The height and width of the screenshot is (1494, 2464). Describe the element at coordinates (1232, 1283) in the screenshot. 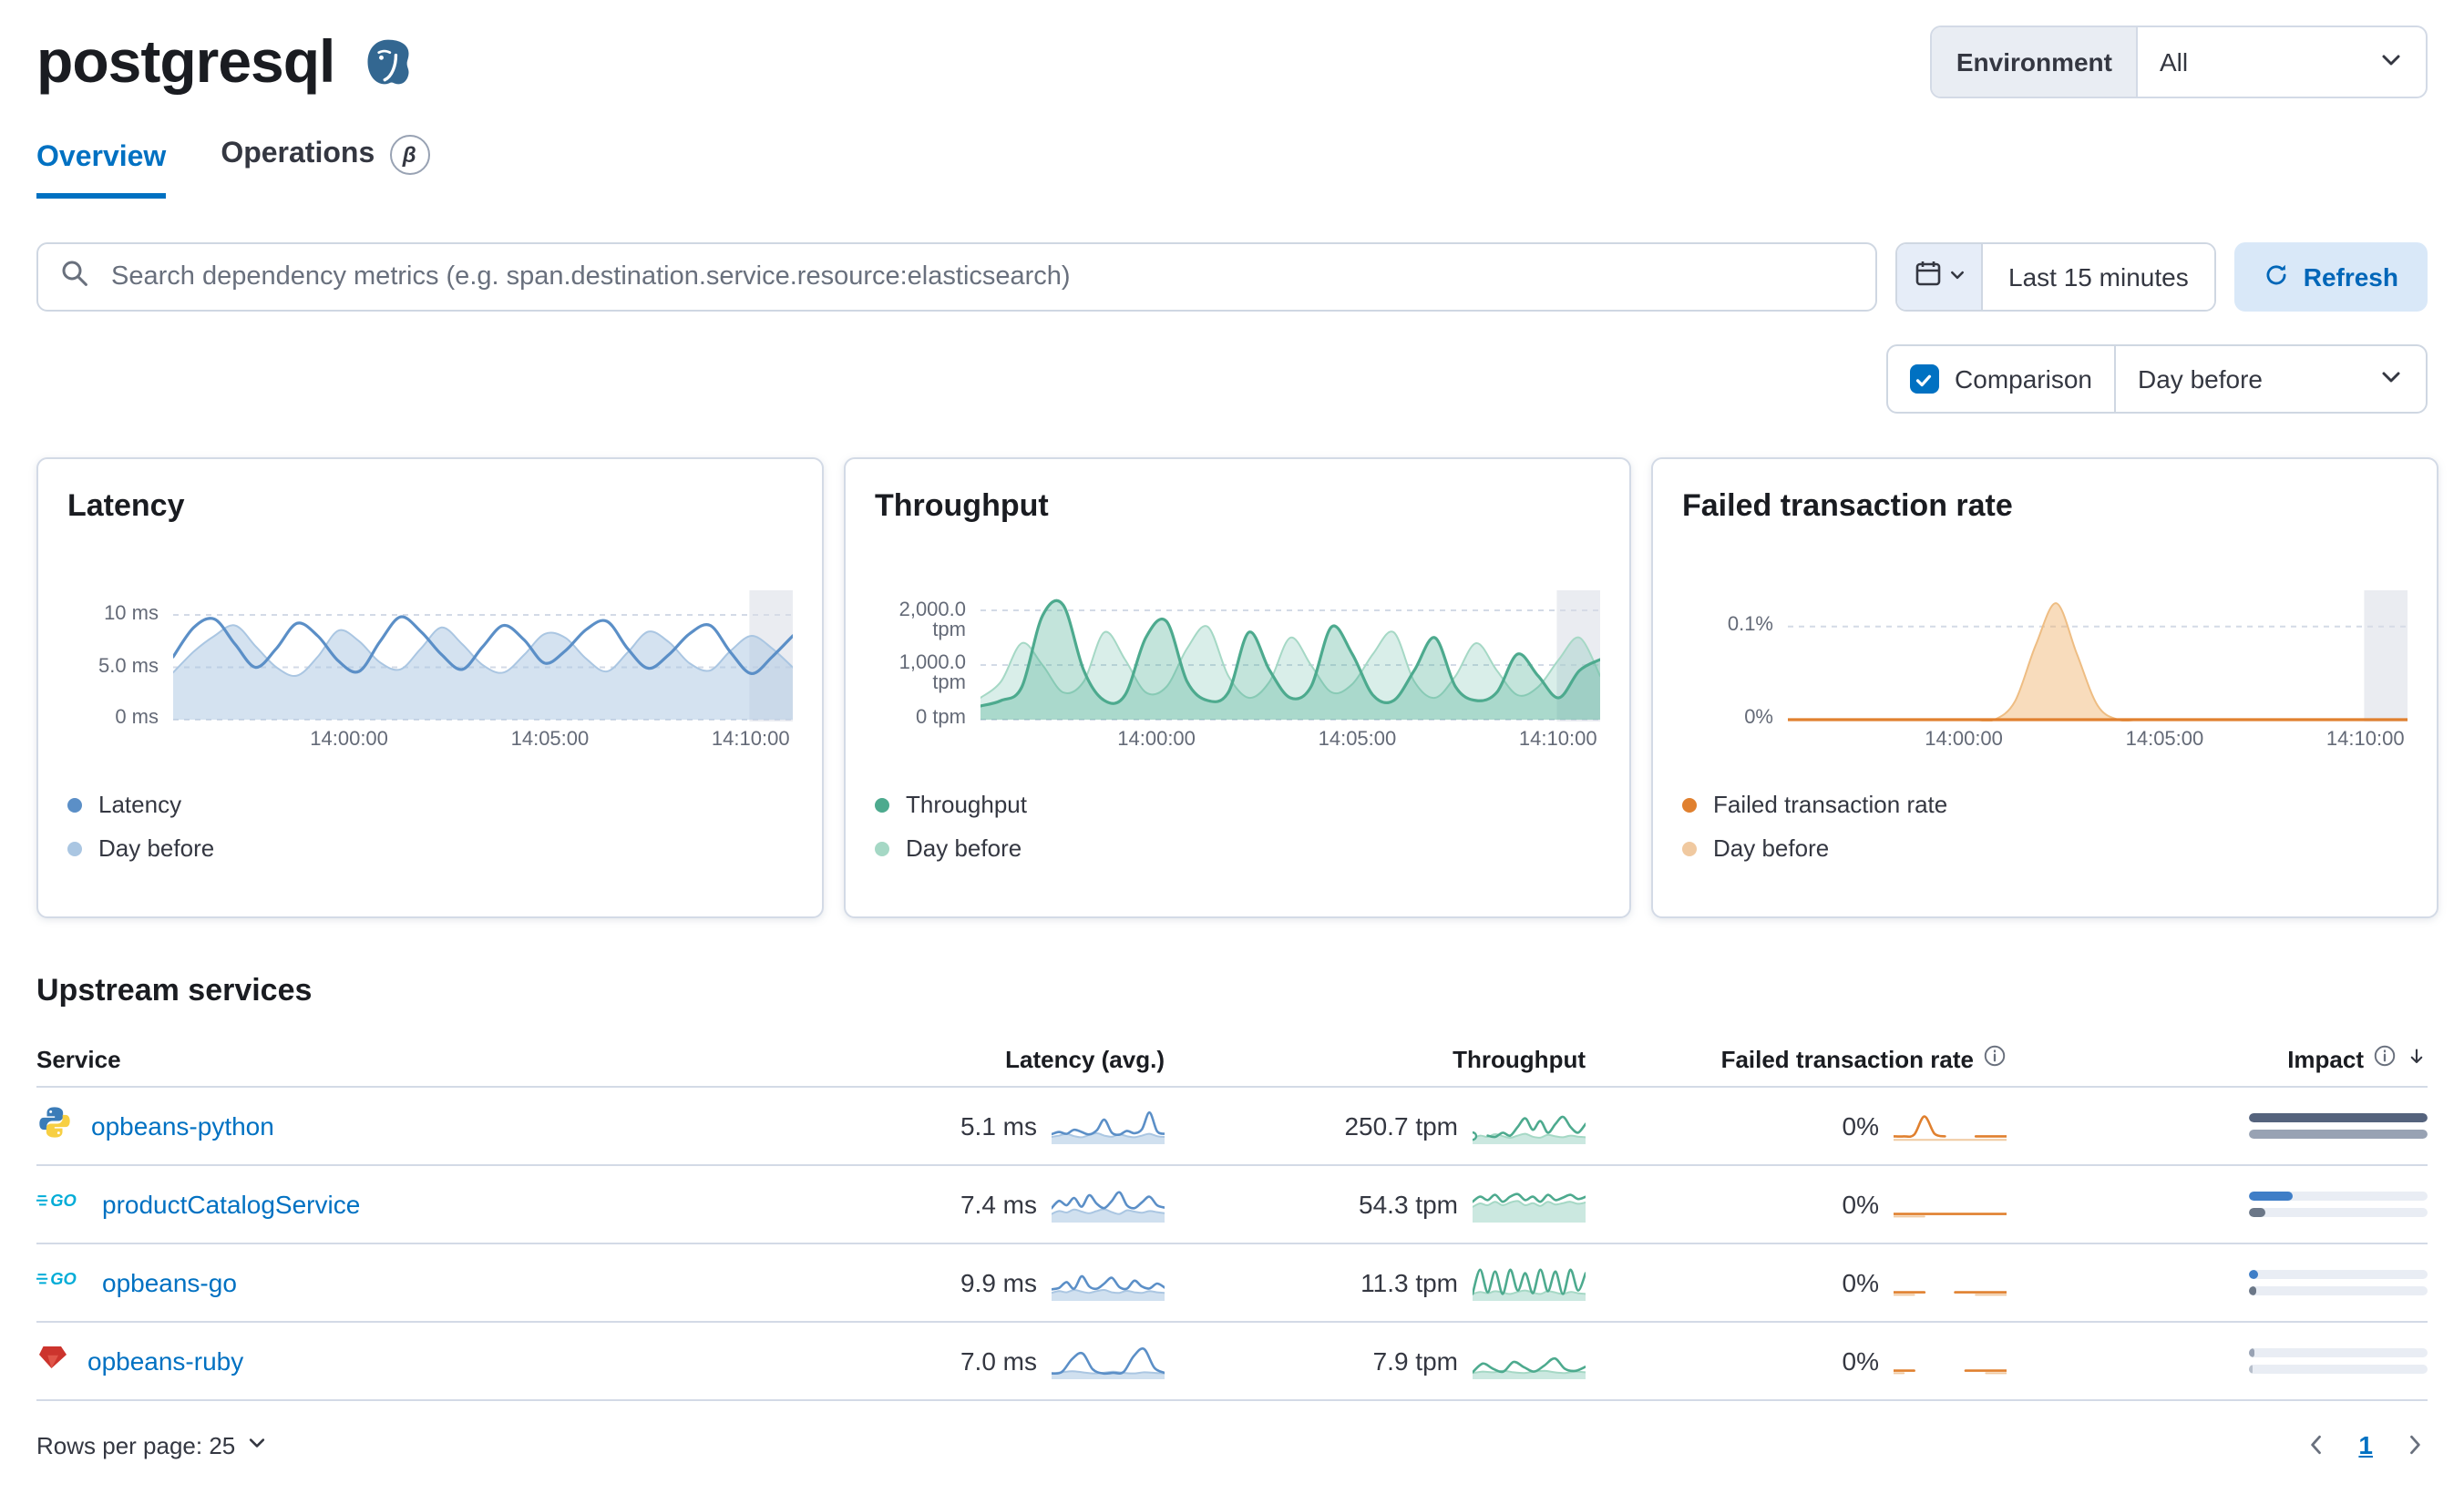

I see `table-row: GO opbeans-go 9.9 ms 11.3 tpm 0%` at that location.